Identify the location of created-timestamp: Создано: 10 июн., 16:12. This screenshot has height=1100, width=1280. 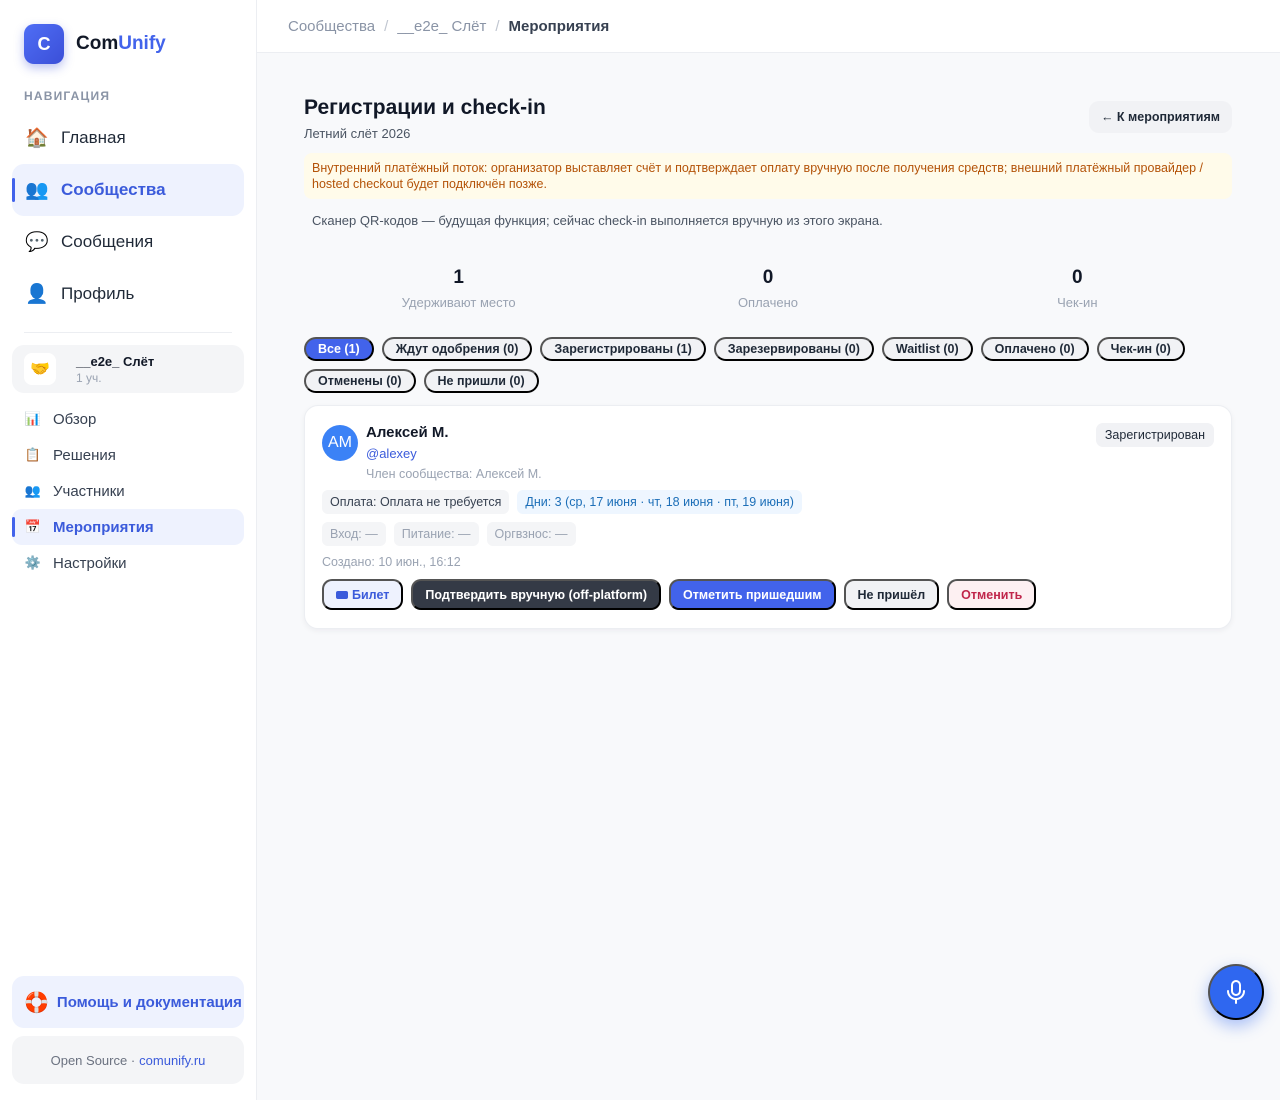
(391, 562).